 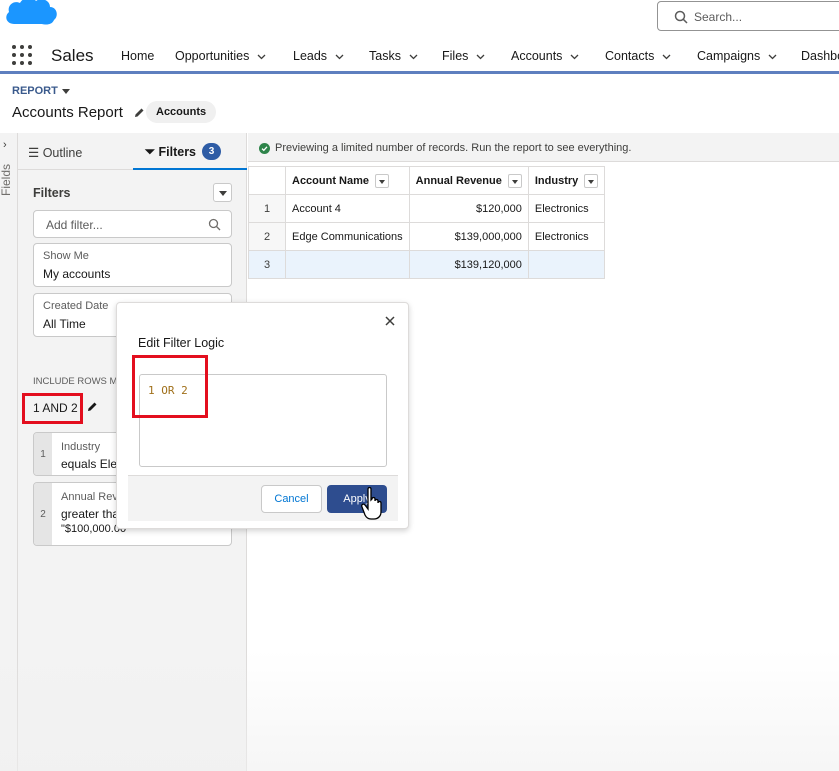 I want to click on check-circle-icon, so click(x=264, y=148).